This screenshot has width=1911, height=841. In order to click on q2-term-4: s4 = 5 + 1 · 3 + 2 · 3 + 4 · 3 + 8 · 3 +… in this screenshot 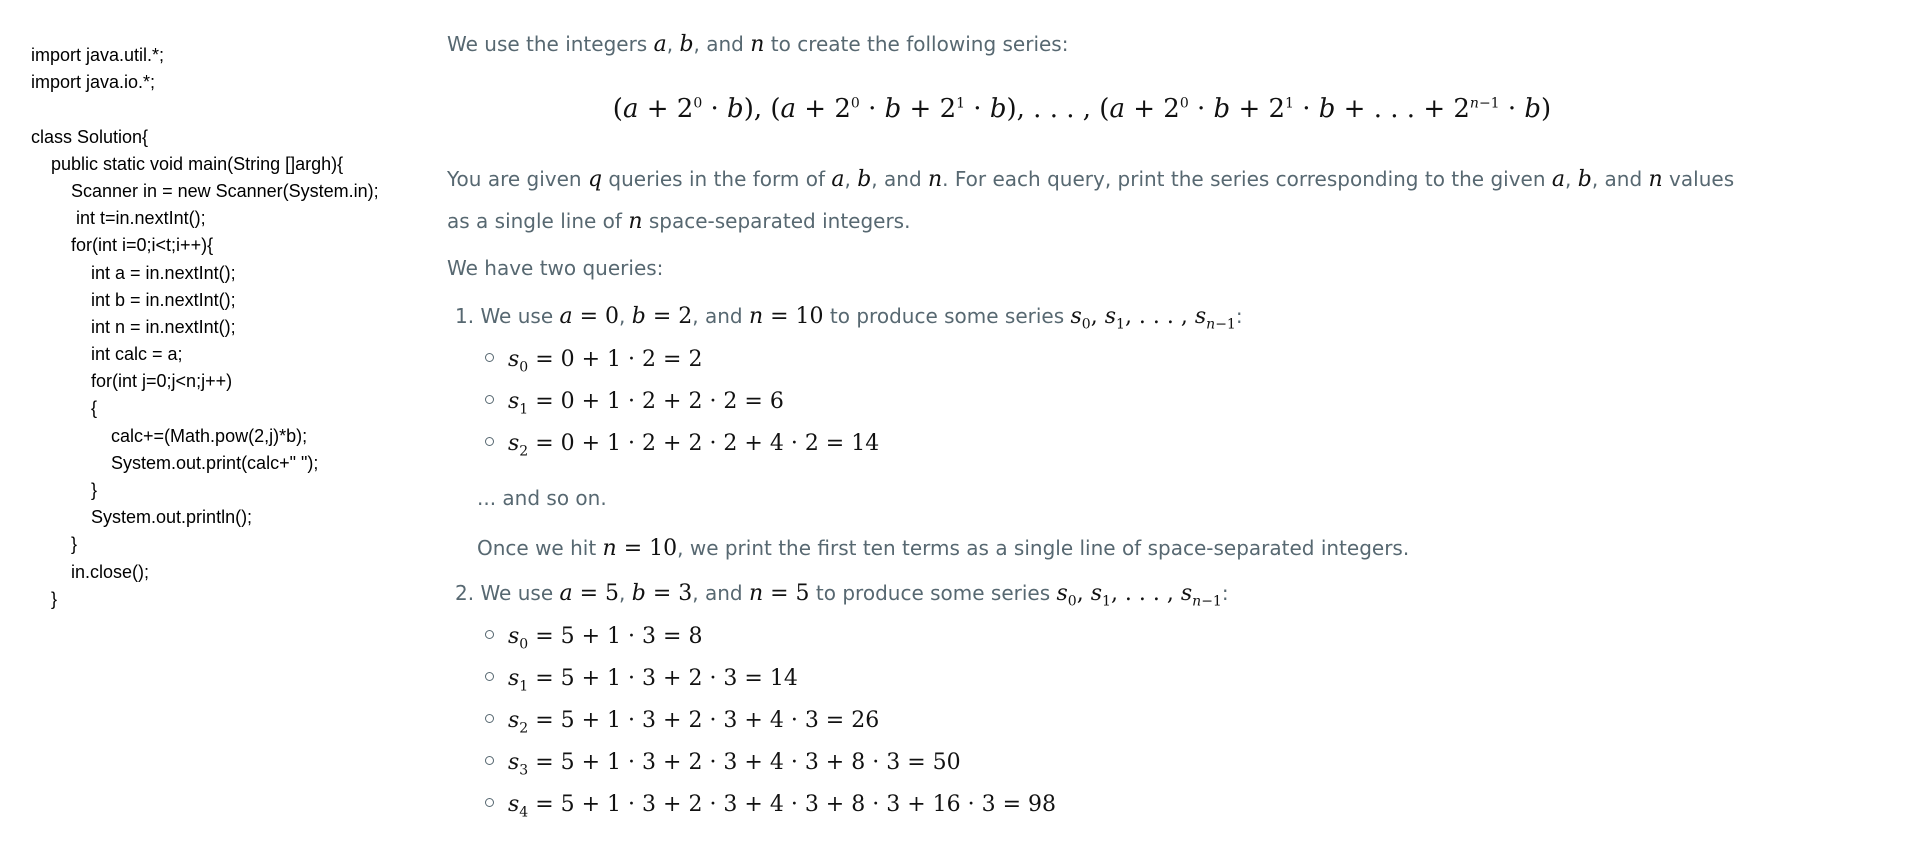, I will do `click(770, 806)`.